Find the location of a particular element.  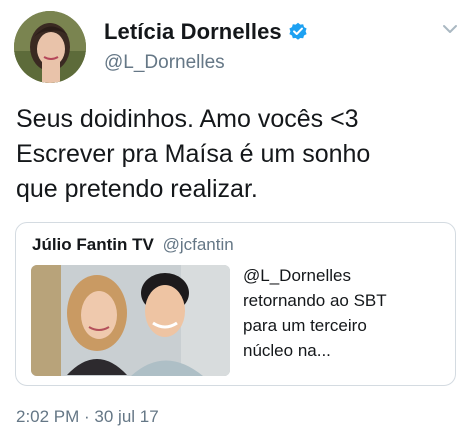

author-handle: @L_Dornelles is located at coordinates (164, 63).